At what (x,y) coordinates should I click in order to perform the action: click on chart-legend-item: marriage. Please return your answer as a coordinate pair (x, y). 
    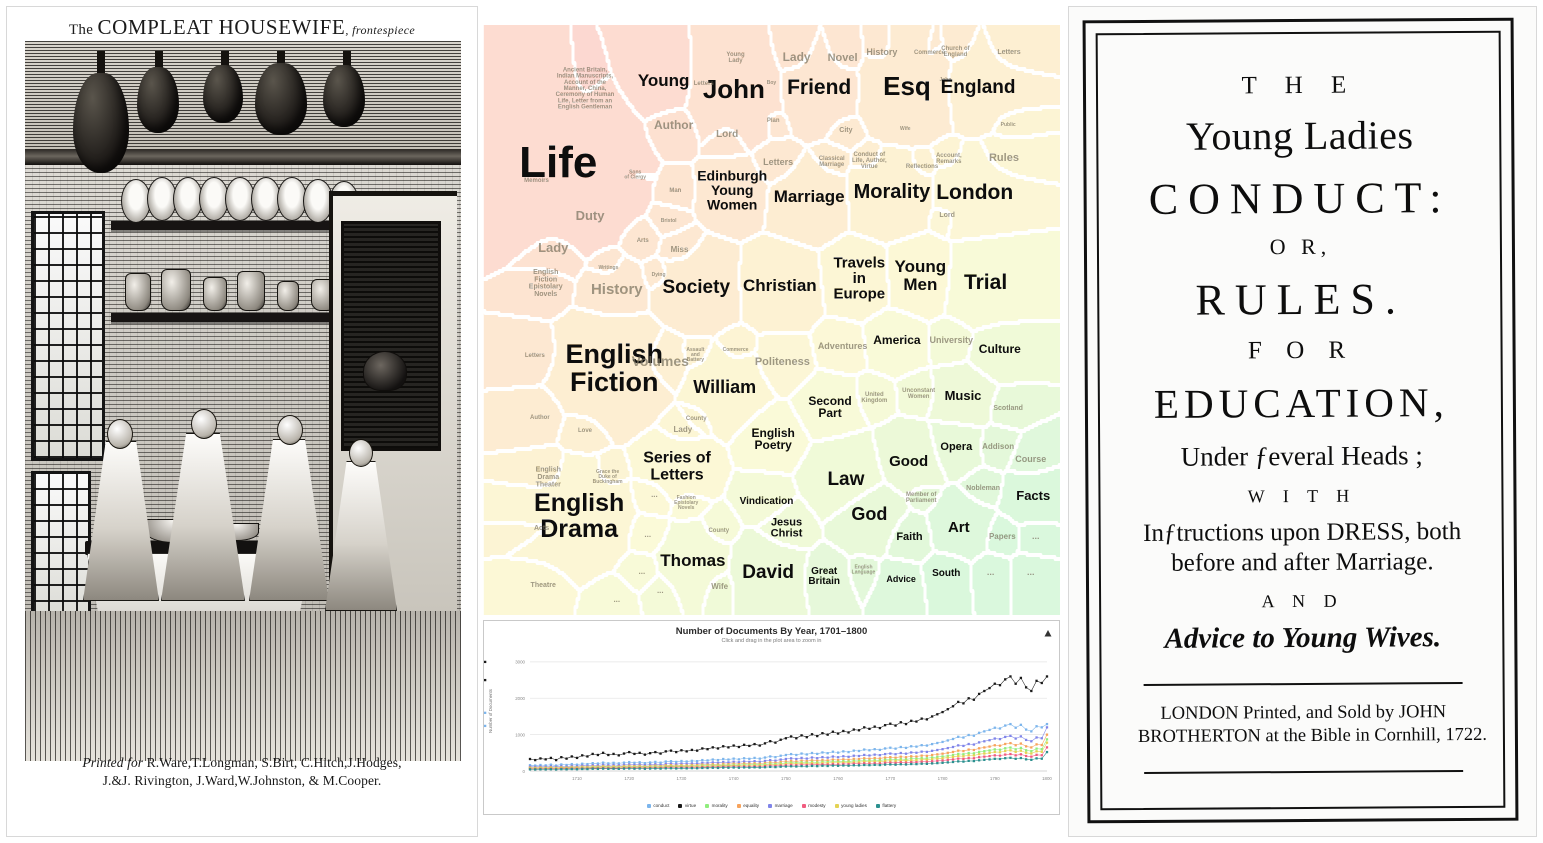
    Looking at the image, I should click on (780, 805).